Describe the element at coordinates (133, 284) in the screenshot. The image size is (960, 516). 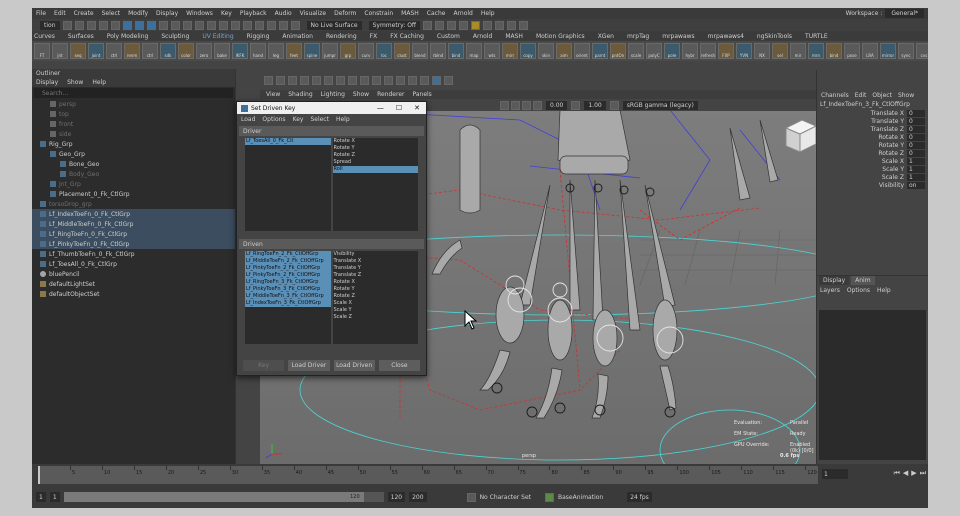
I see `outliner-item: defaultLightSet` at that location.